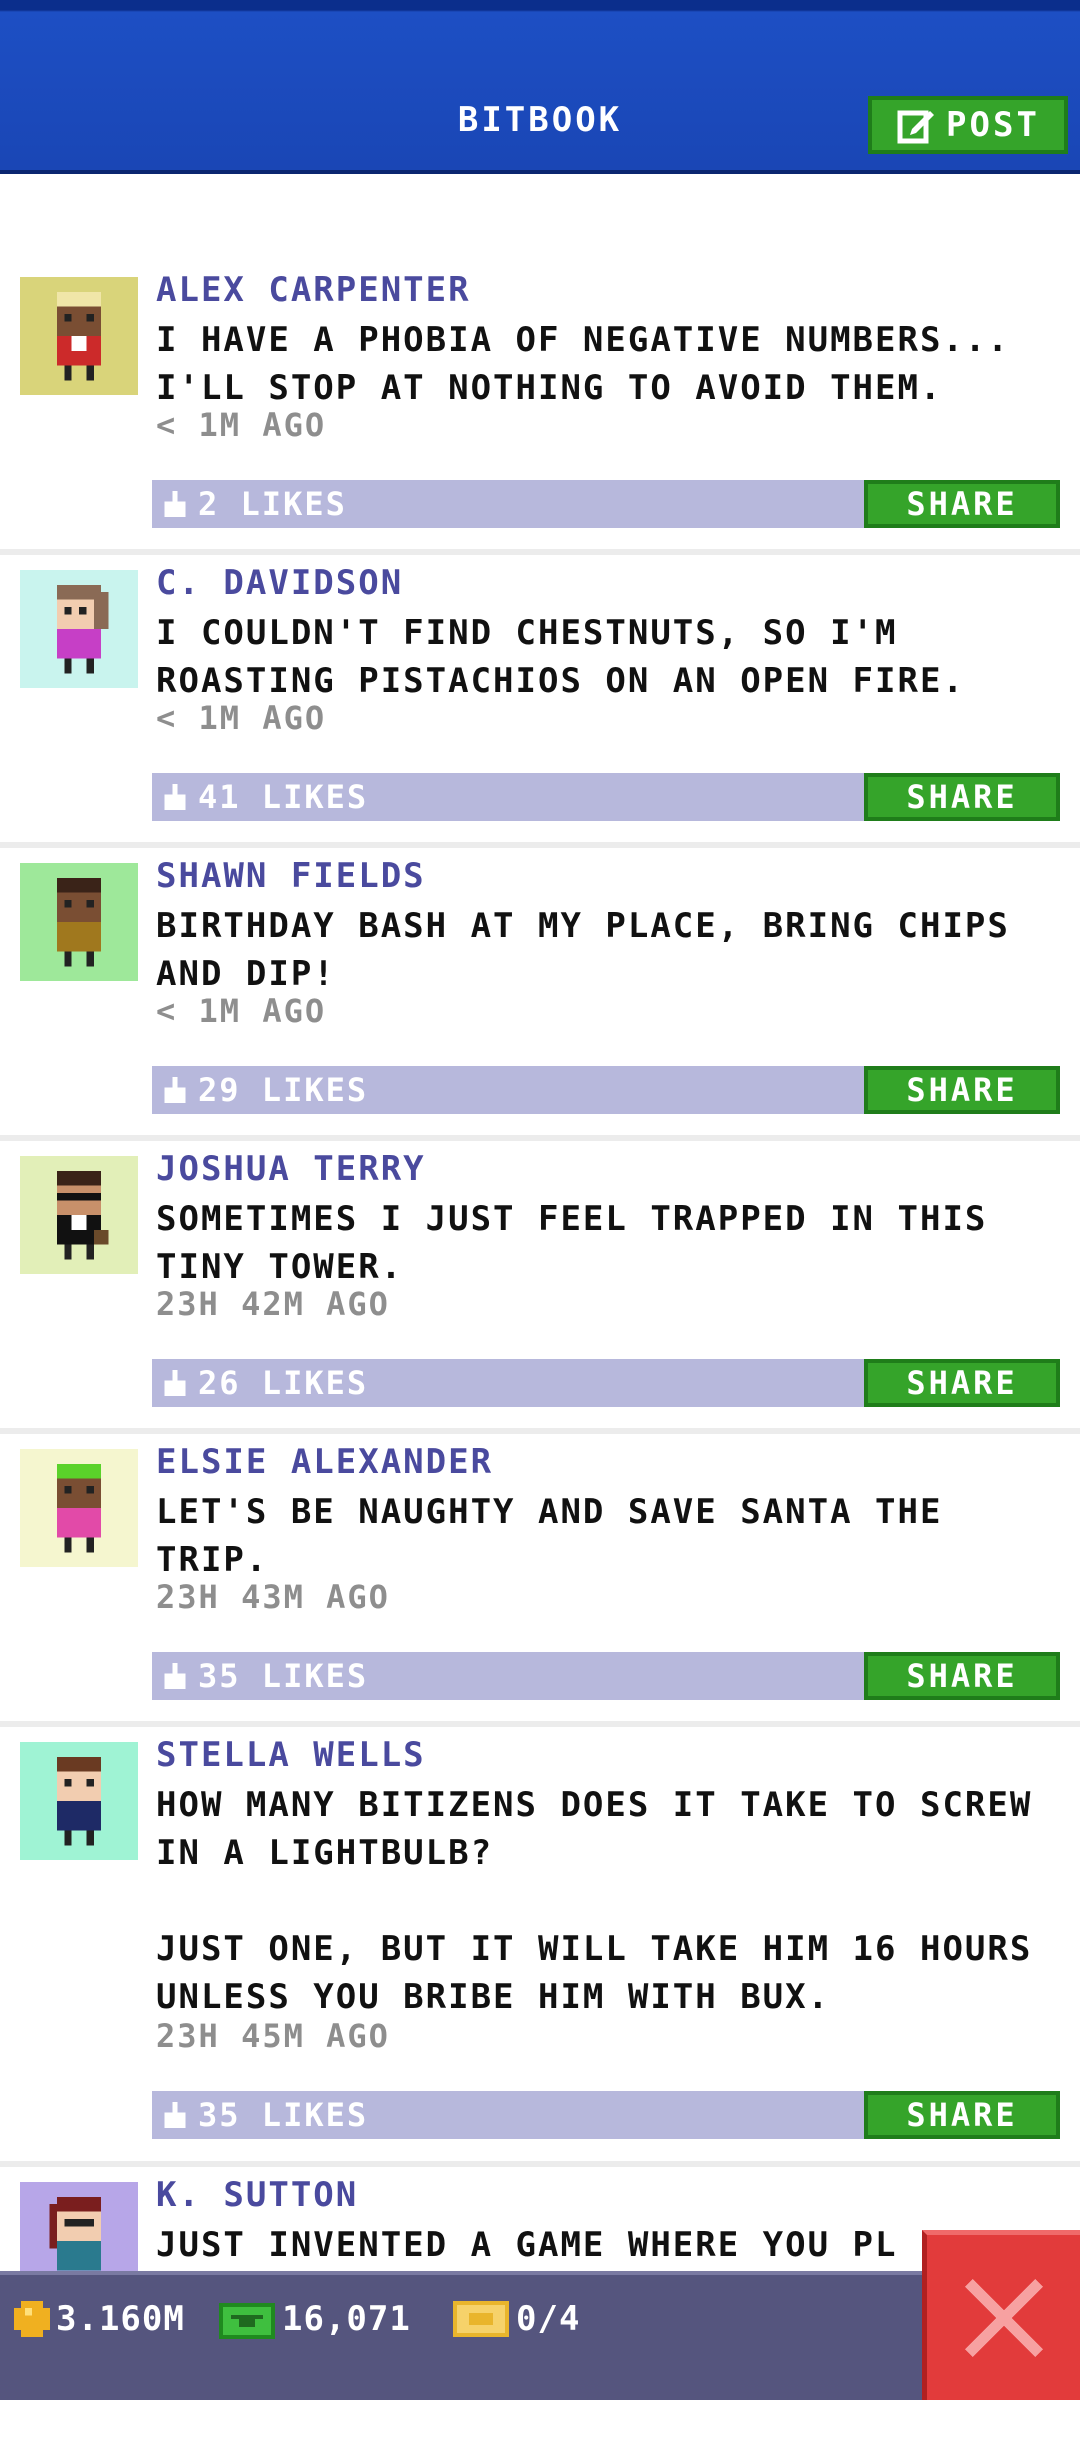 This screenshot has height=2460, width=1080. I want to click on tickets-value: 0/4, so click(548, 2319).